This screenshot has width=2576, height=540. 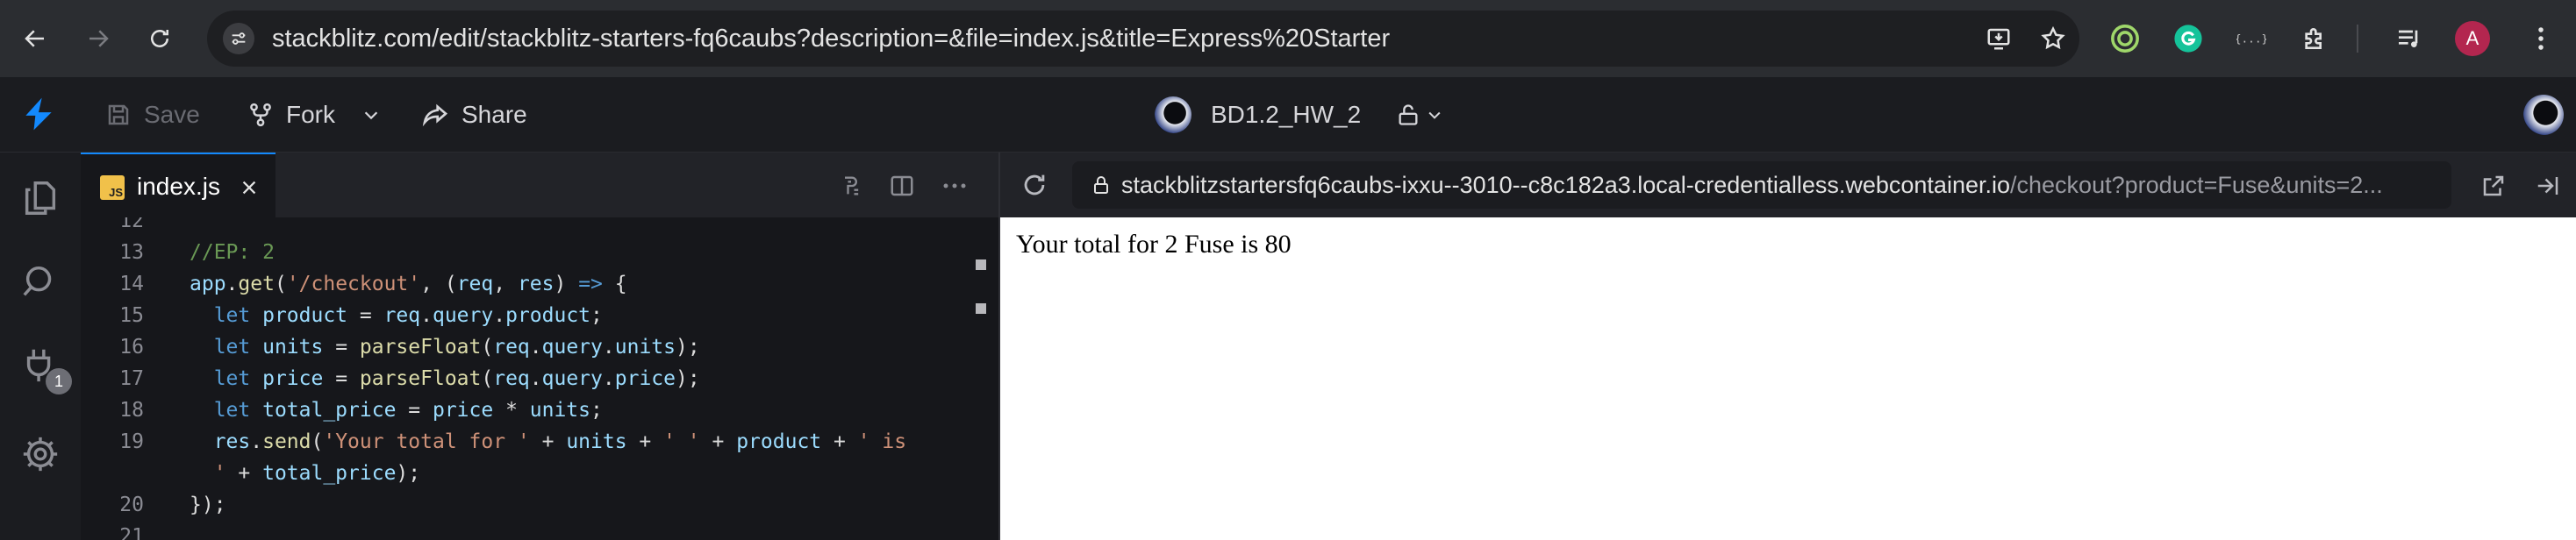 I want to click on json-viewer-icon: {...}, so click(x=2251, y=39).